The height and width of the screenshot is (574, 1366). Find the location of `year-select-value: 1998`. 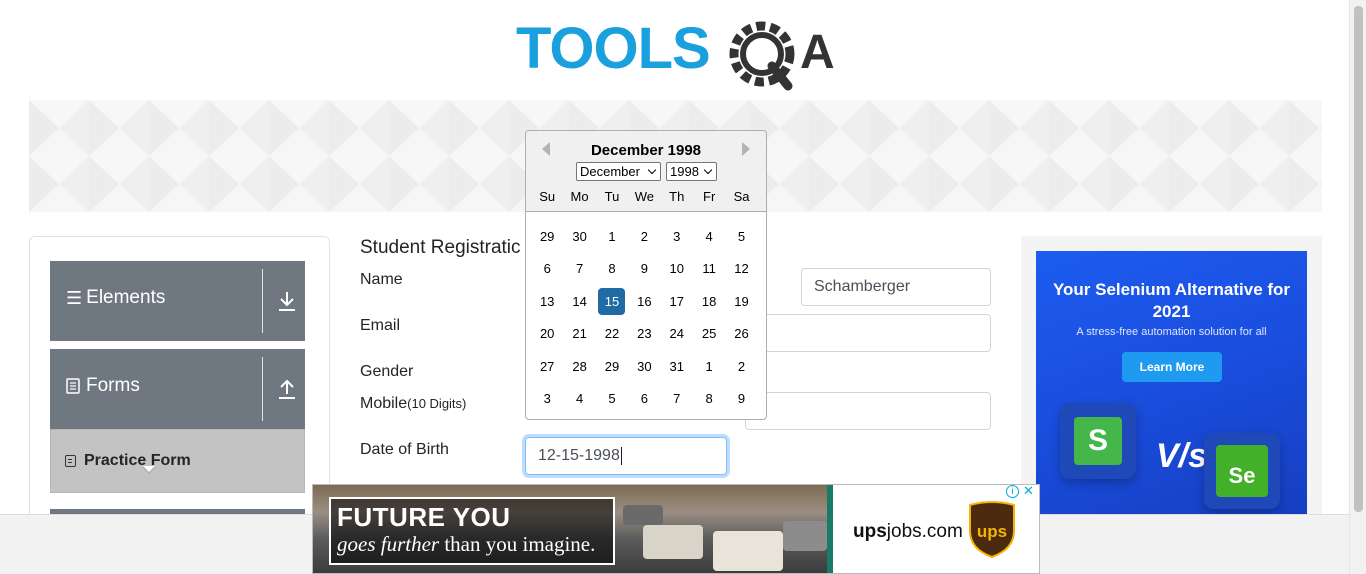

year-select-value: 1998 is located at coordinates (684, 171).